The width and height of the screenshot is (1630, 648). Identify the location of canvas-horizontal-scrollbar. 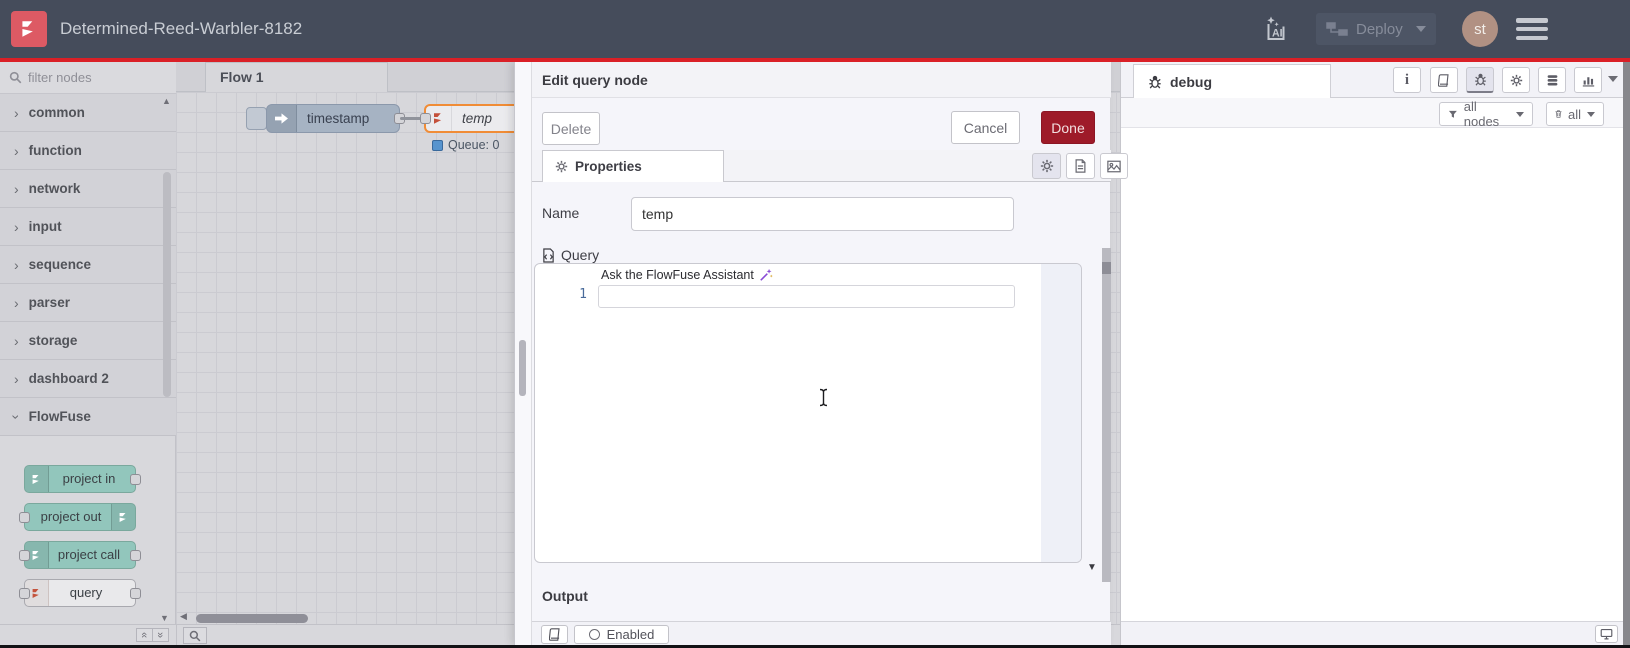
(252, 618).